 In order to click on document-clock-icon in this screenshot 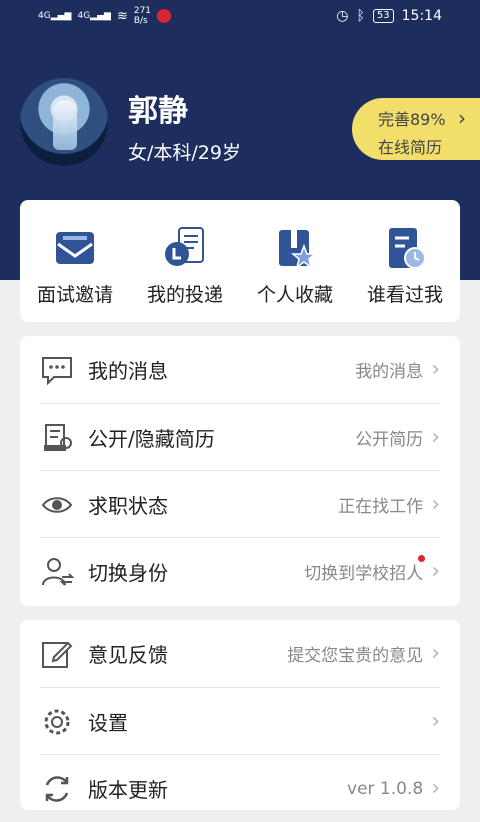, I will do `click(405, 248)`.